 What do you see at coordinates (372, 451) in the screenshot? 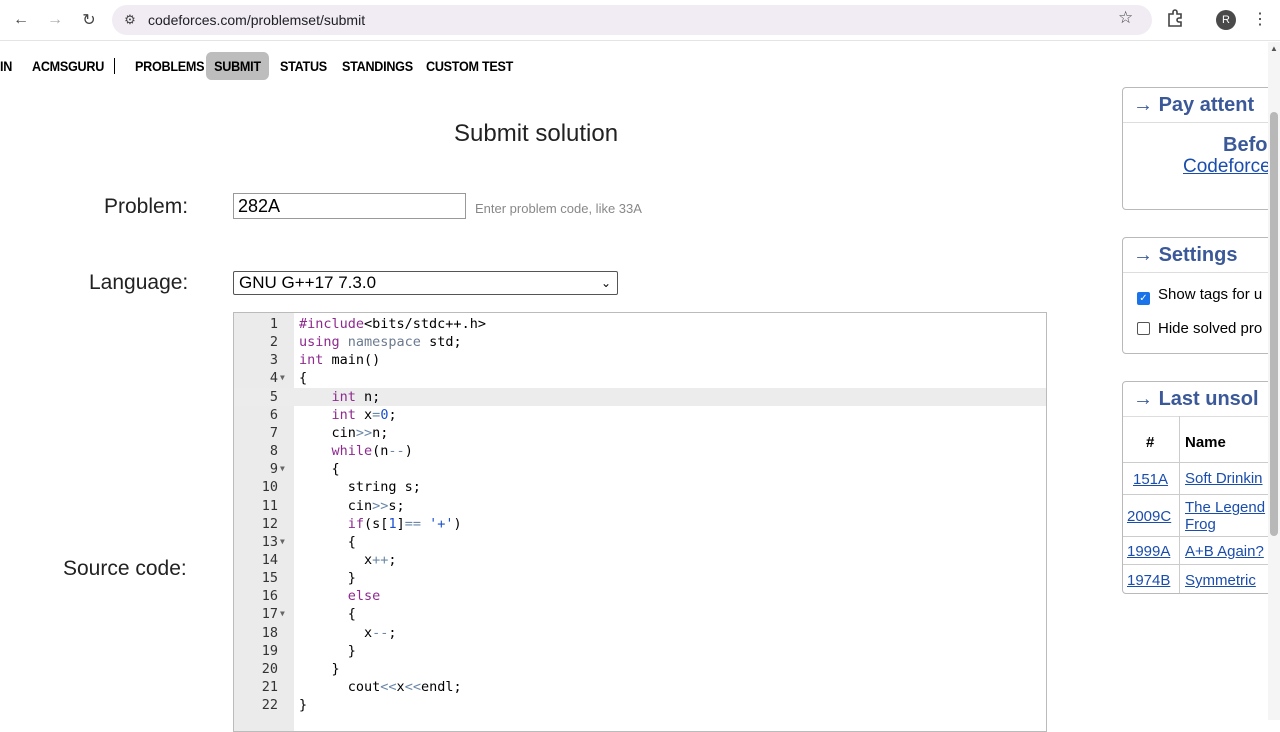
I see `code-text: while(n--)` at bounding box center [372, 451].